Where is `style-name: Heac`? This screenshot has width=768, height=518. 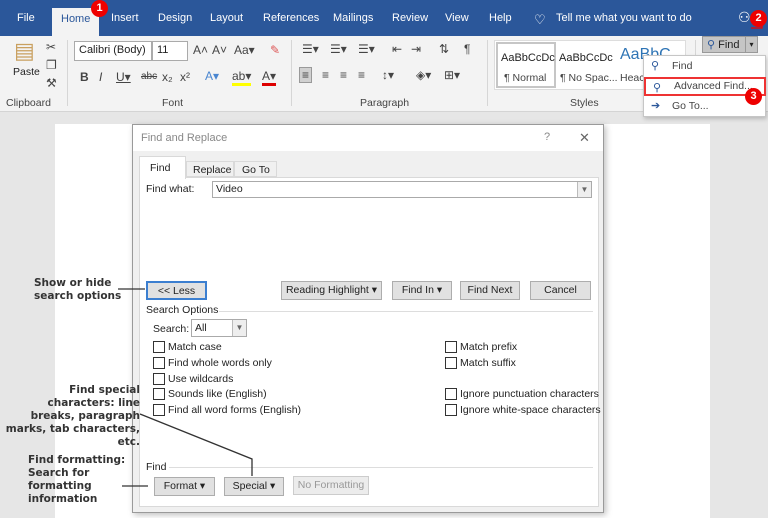
style-name: Heac is located at coordinates (632, 78).